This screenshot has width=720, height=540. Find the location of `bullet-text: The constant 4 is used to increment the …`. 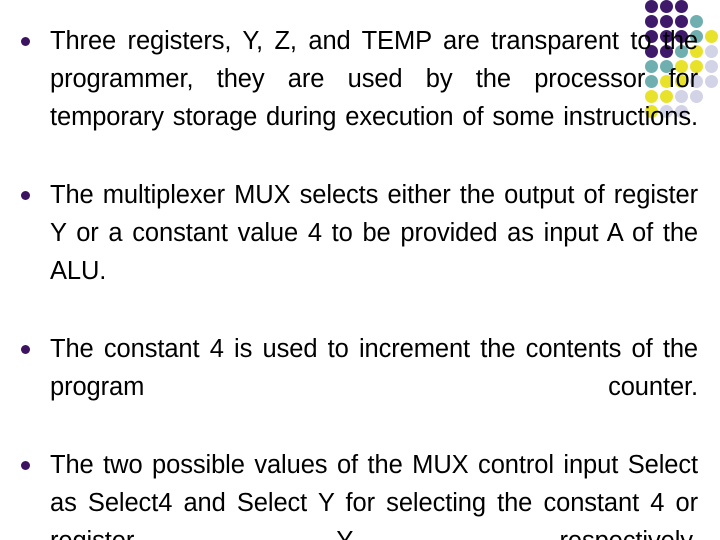

bullet-text: The constant 4 is used to increment the … is located at coordinates (374, 368).